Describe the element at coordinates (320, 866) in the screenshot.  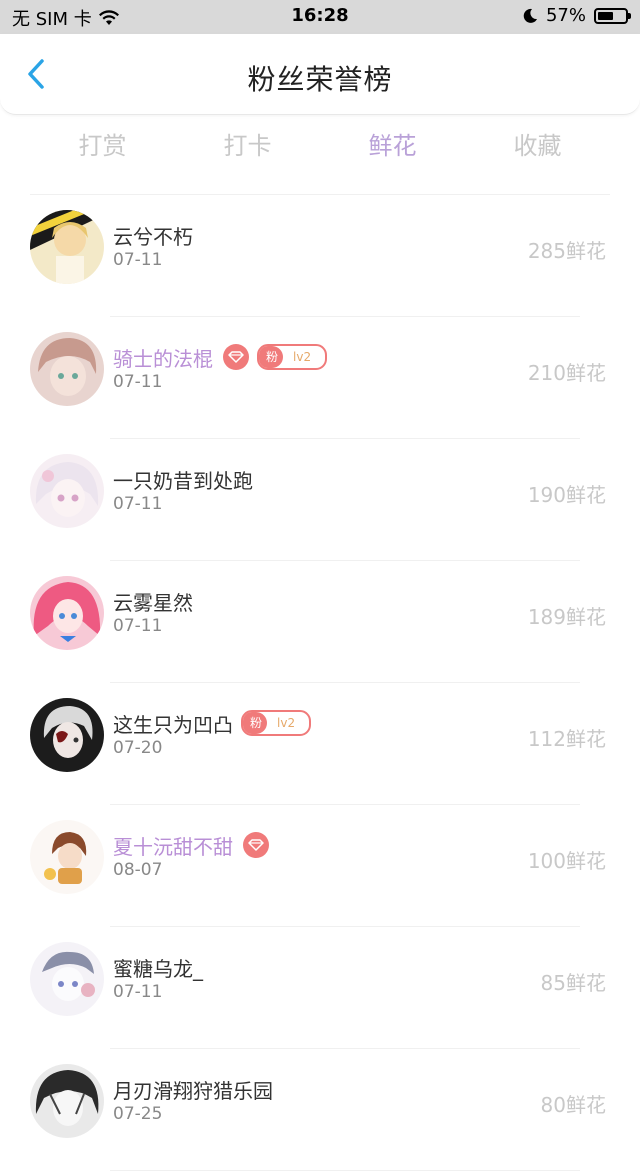
I see `list-item: 夏十沅甜不甜 08-07 100鲜花` at that location.